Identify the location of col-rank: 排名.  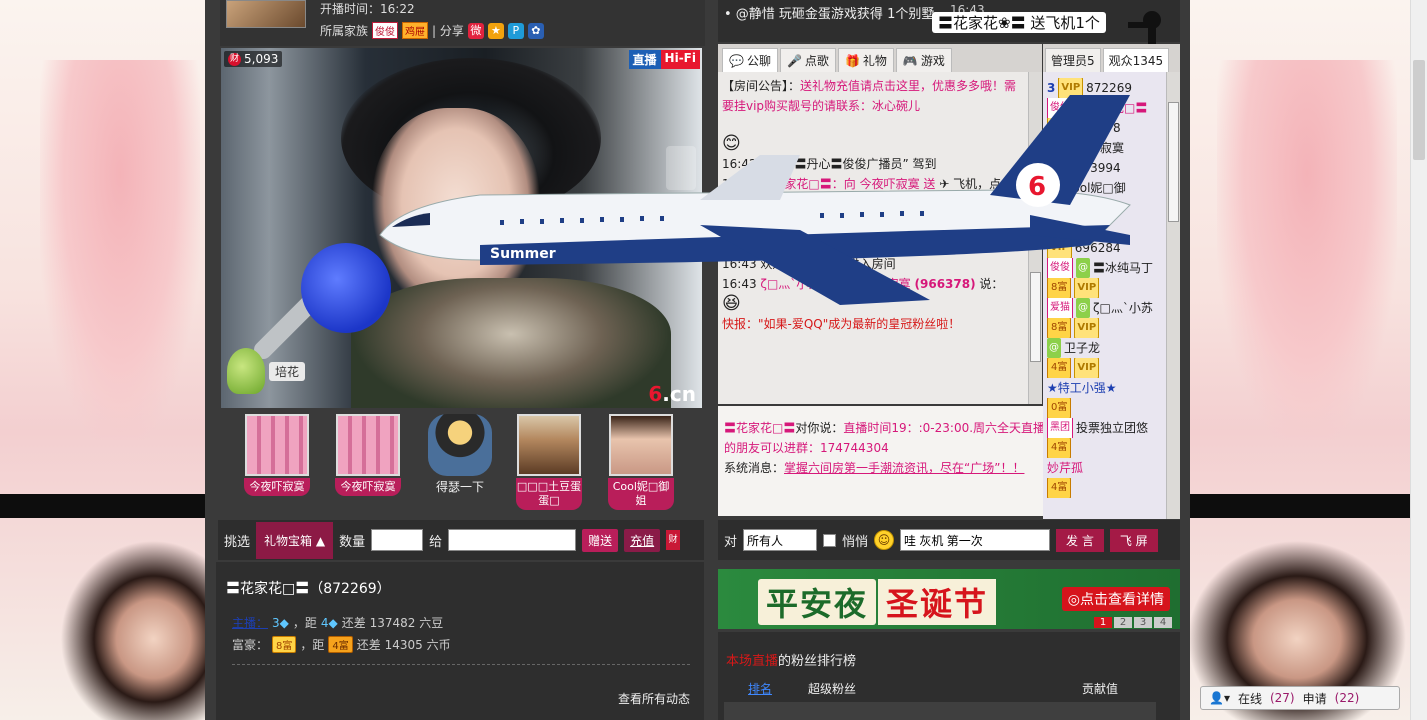
(760, 688).